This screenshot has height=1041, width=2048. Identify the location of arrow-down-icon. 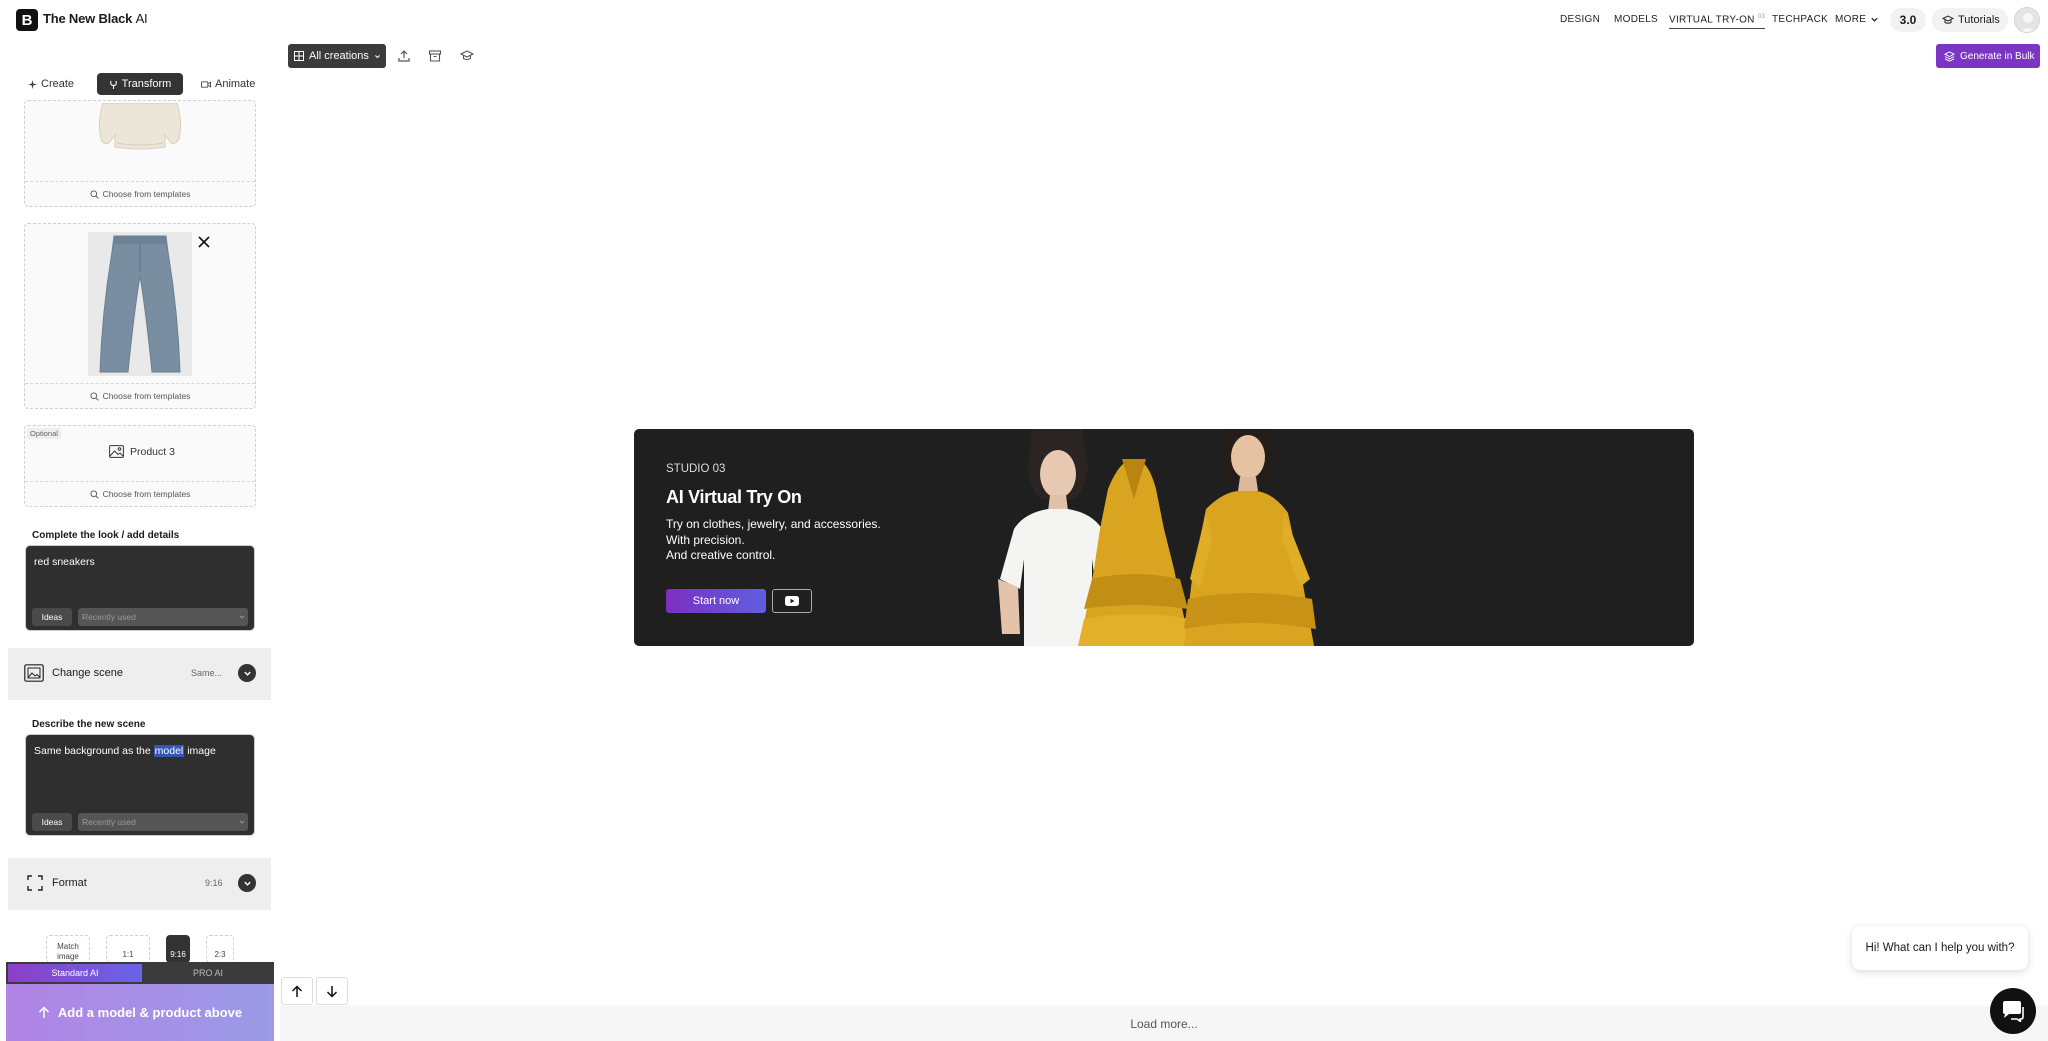
(332, 991).